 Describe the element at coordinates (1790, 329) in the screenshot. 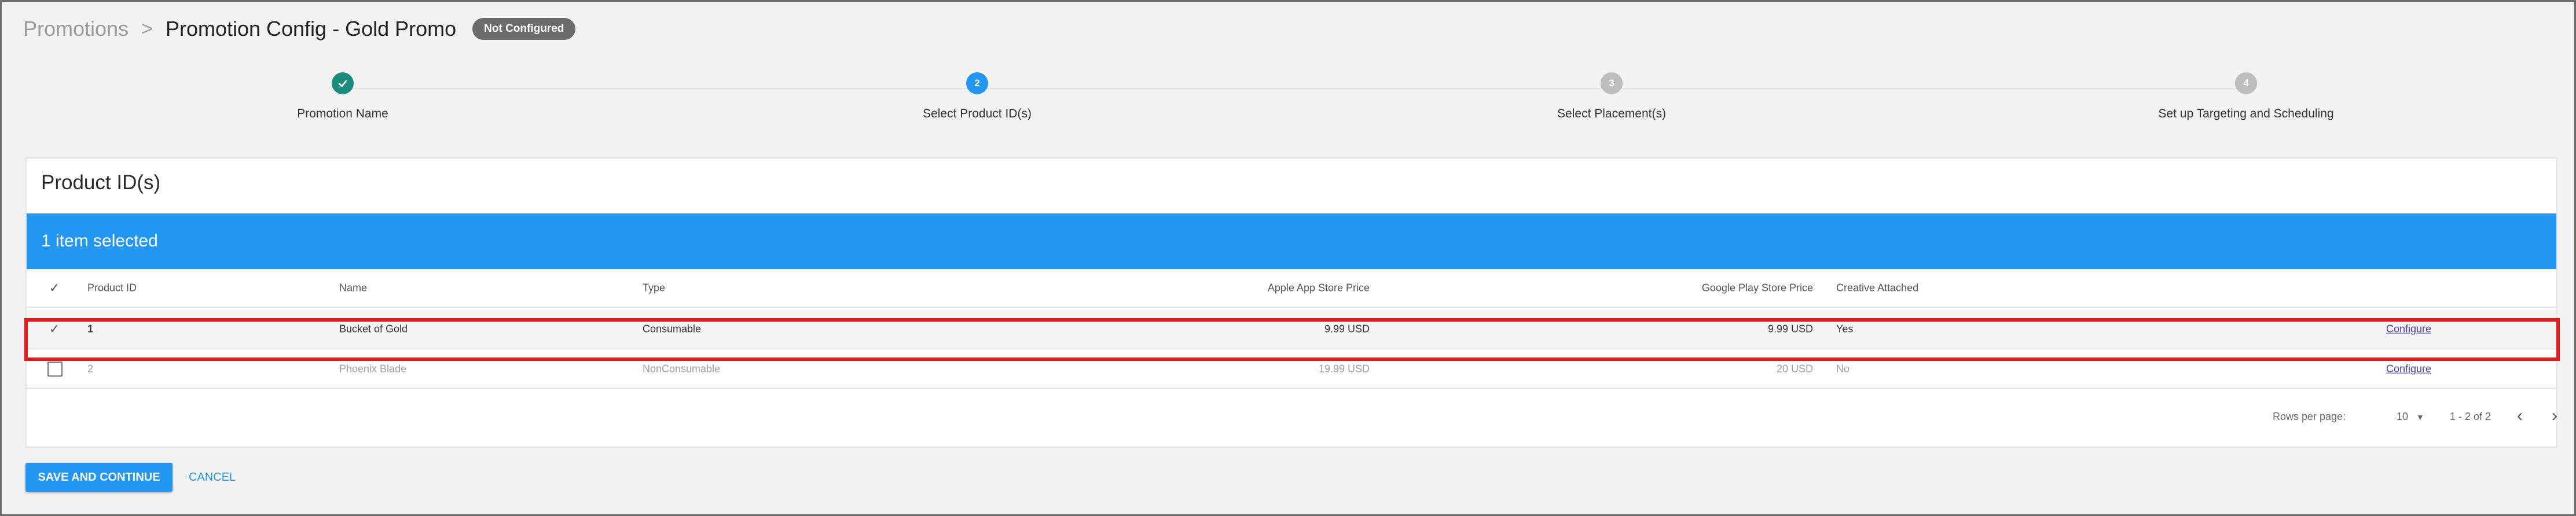

I see `google-price-cell: 9.99 USD` at that location.